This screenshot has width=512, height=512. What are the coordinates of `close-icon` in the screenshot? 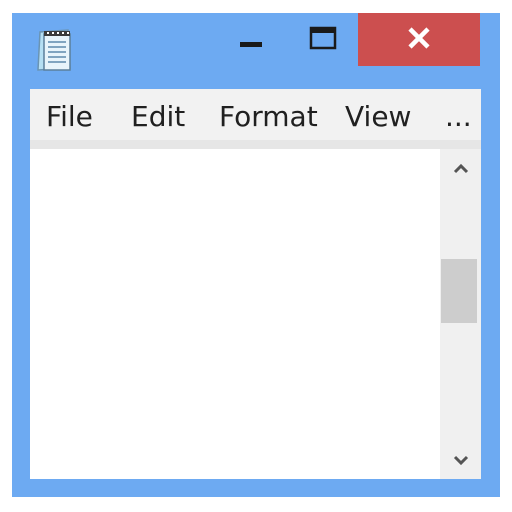 It's located at (419, 39).